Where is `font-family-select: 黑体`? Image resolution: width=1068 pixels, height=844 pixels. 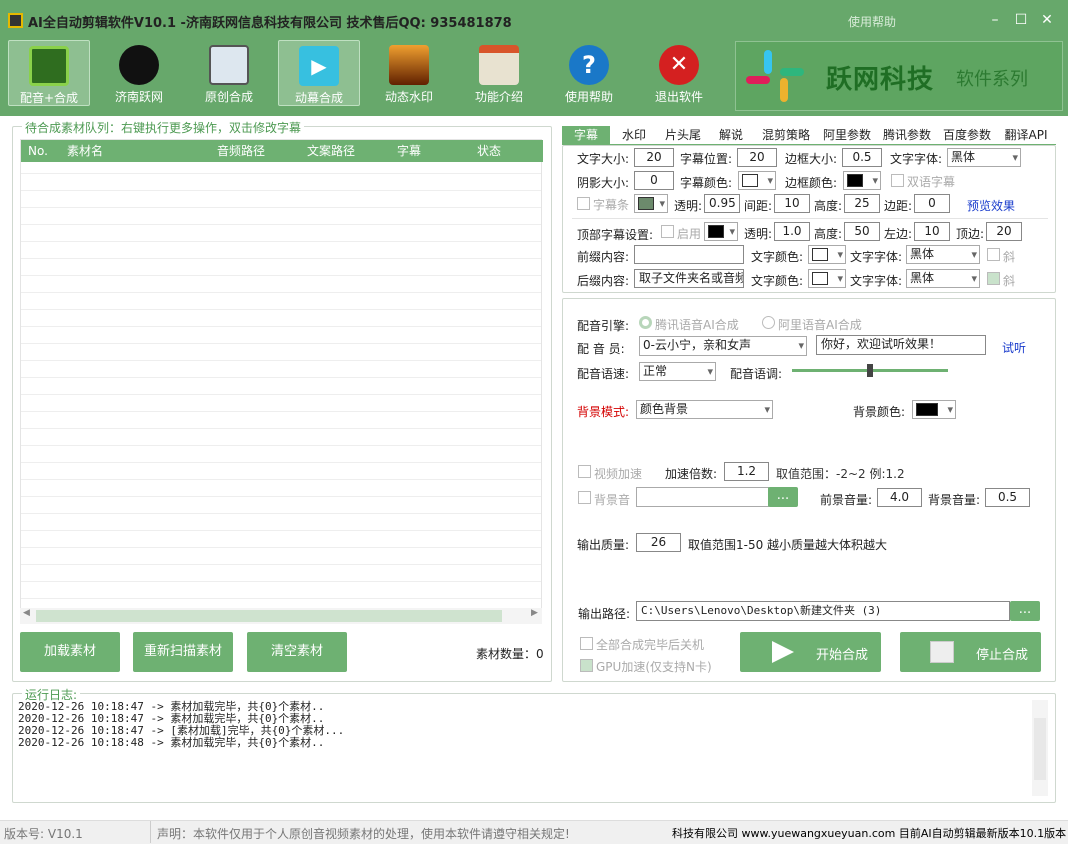
font-family-select: 黑体 is located at coordinates (984, 157).